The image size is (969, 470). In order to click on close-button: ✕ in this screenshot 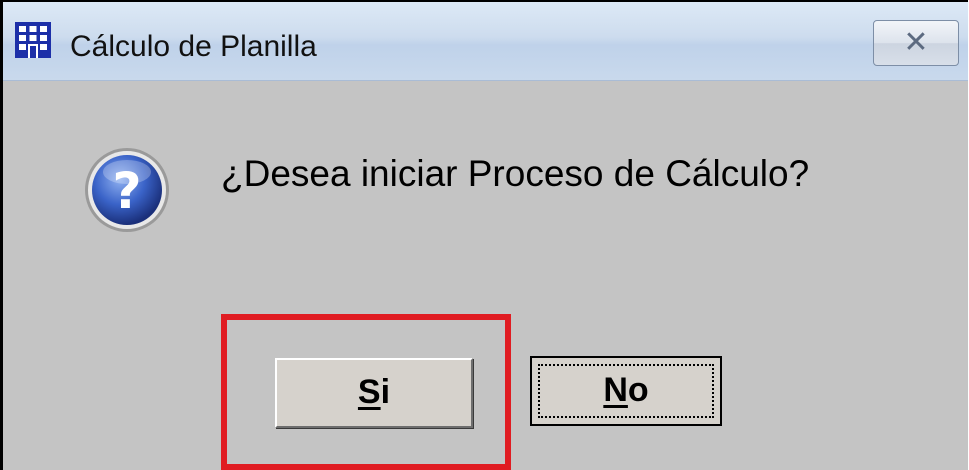, I will do `click(916, 43)`.